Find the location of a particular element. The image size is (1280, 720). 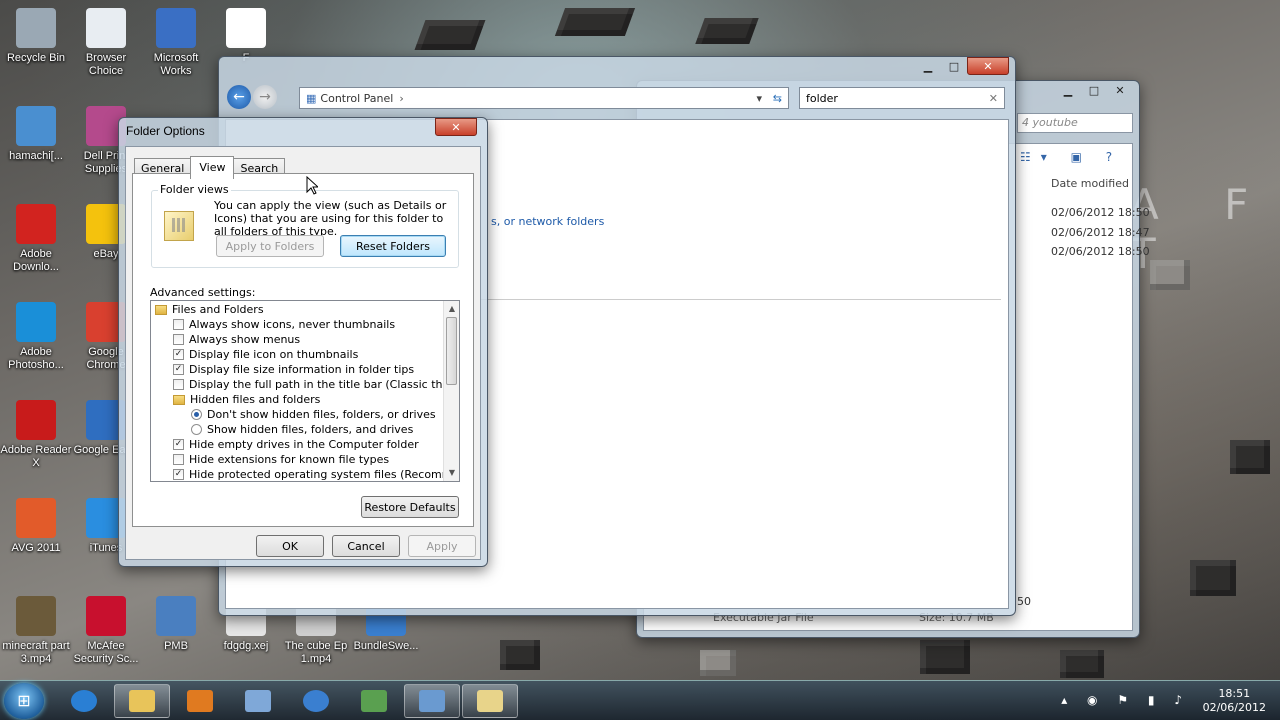

internet-explorer-icon is located at coordinates (84, 701).